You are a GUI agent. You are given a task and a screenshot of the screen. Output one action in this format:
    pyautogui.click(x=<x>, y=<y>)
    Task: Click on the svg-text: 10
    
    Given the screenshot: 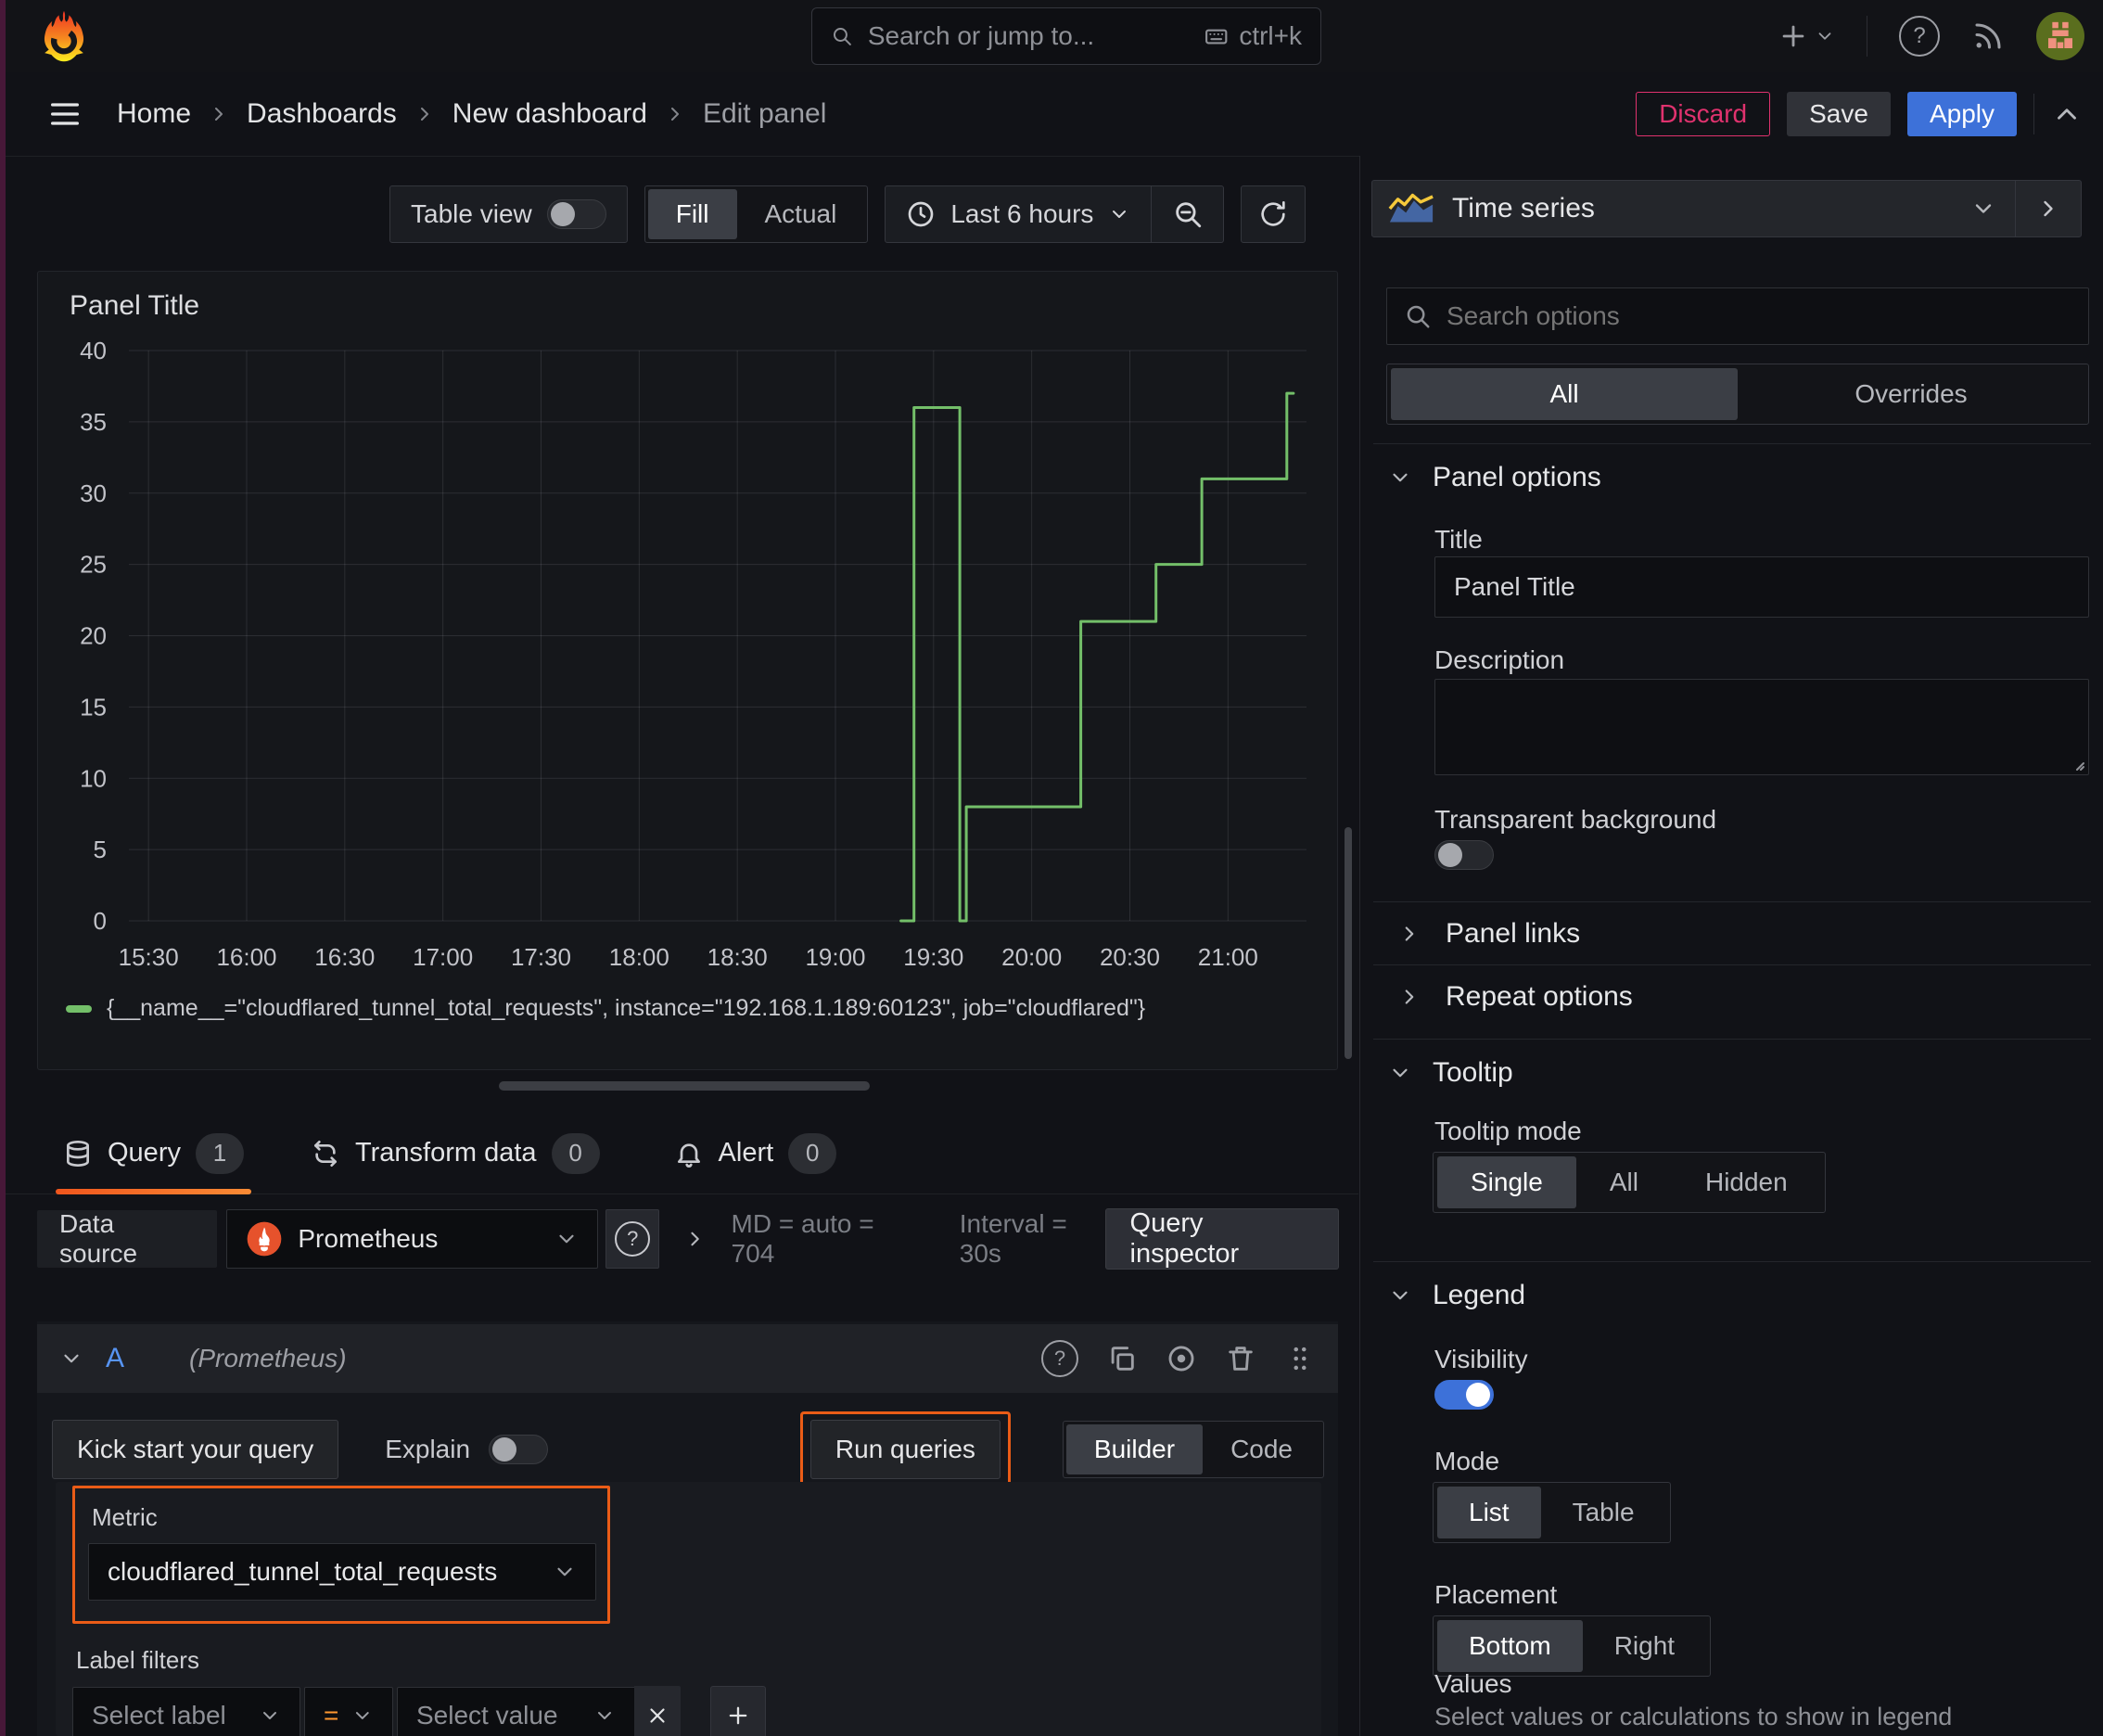 What is the action you would take?
    pyautogui.click(x=93, y=778)
    